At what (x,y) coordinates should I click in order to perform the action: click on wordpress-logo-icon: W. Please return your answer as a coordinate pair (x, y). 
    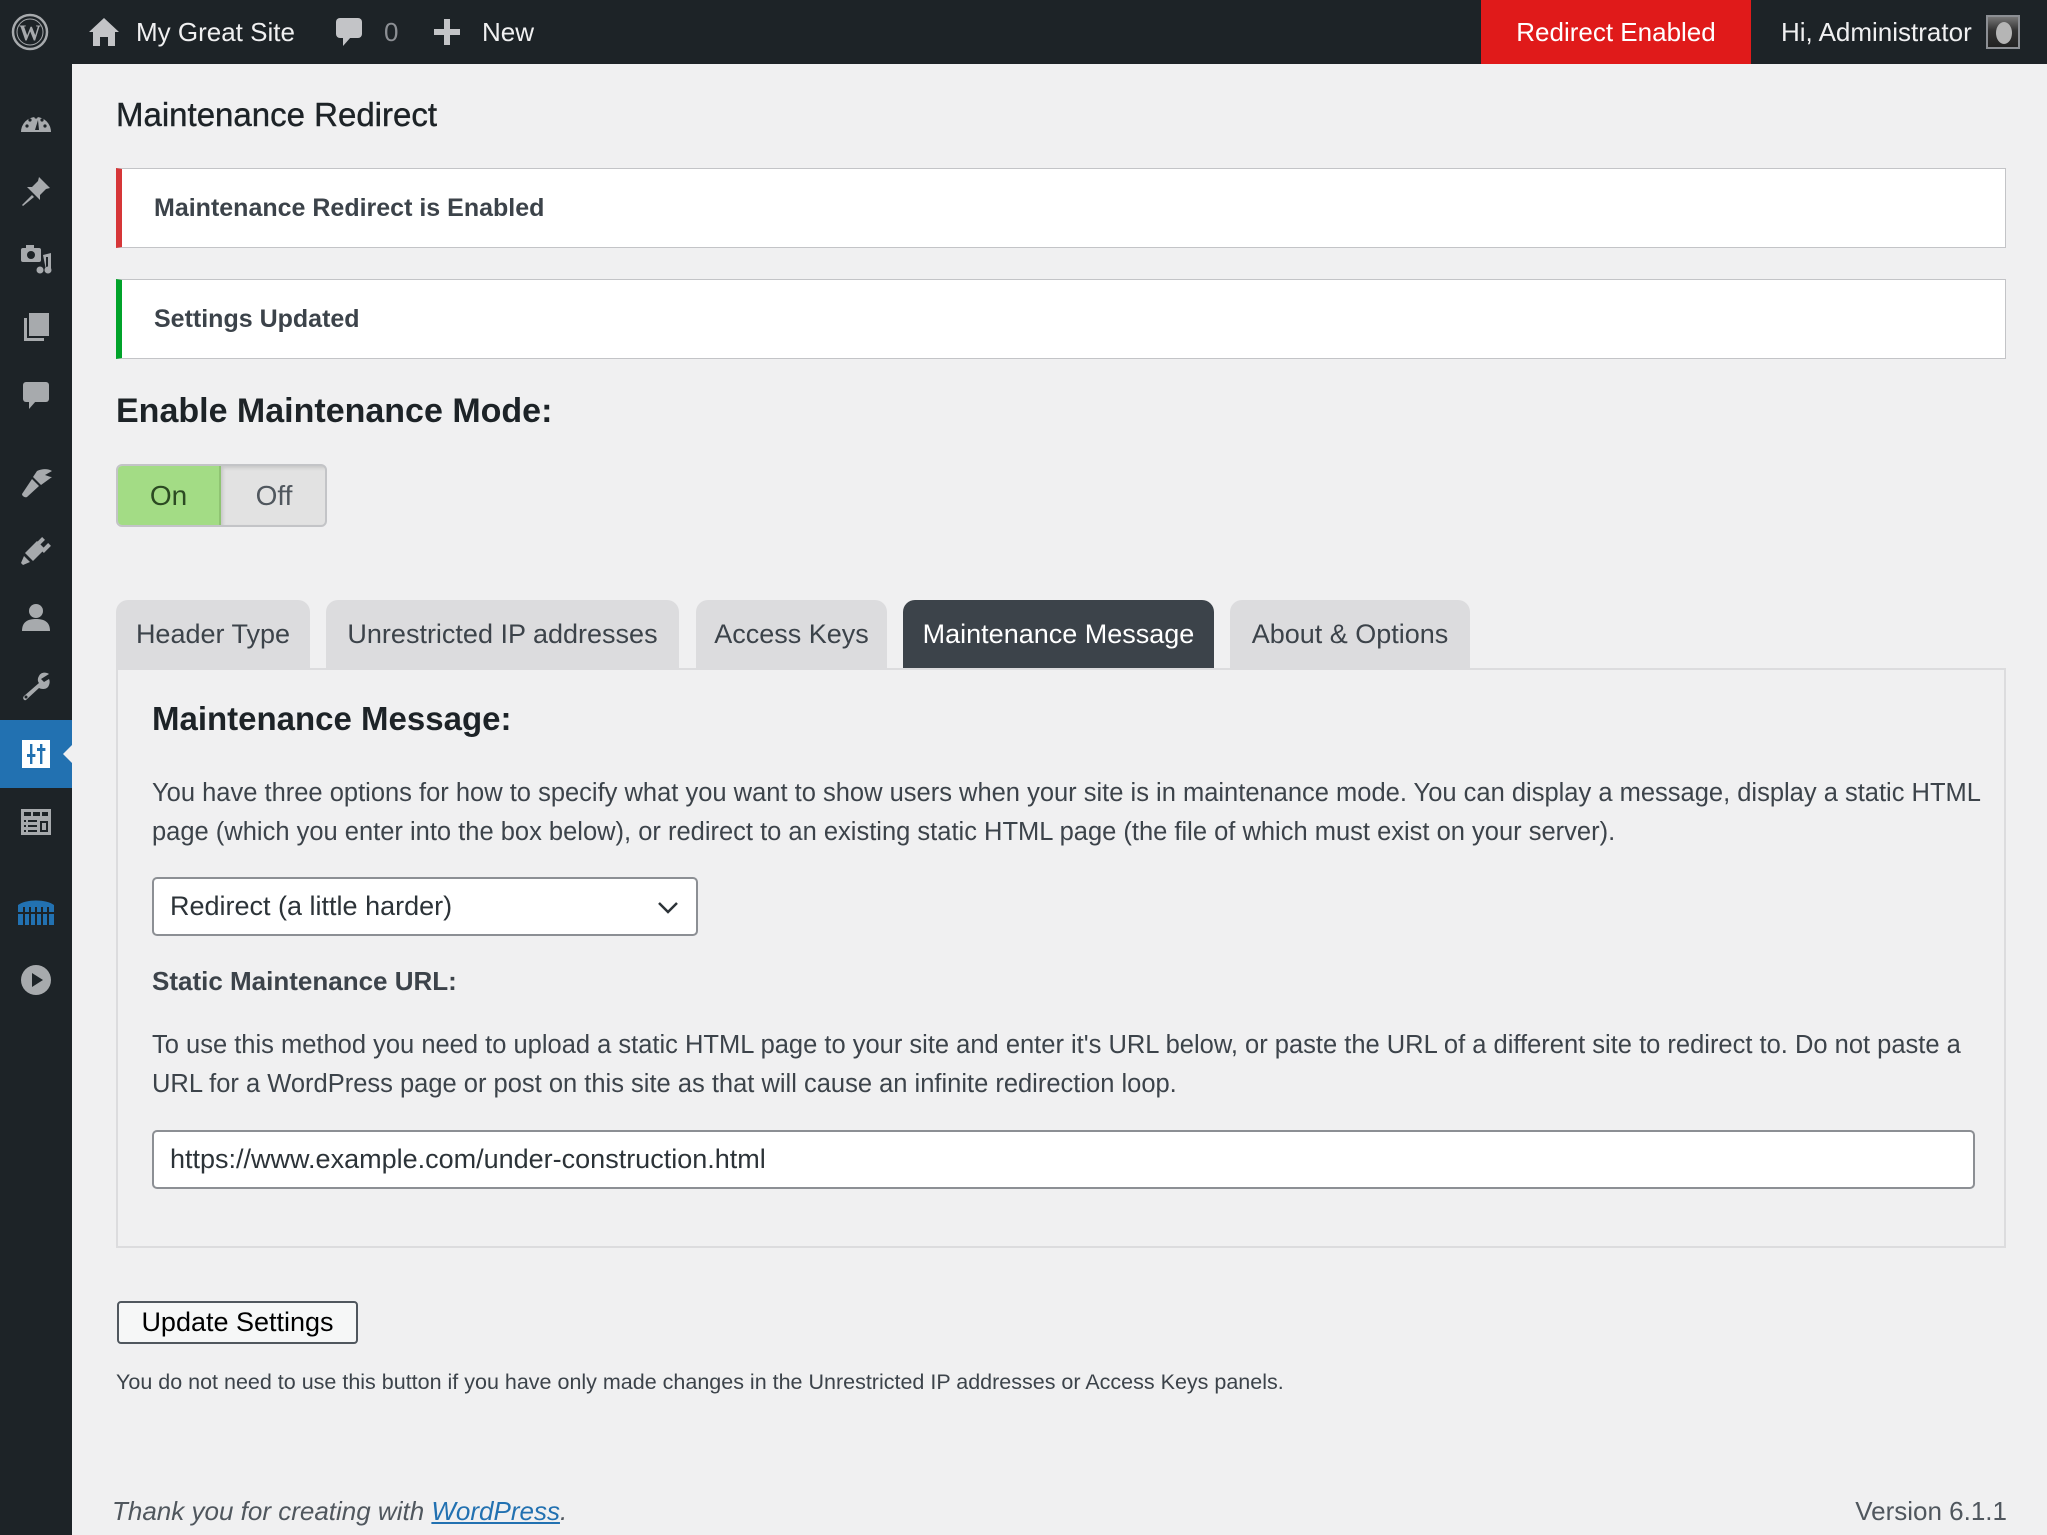
    Looking at the image, I should click on (30, 32).